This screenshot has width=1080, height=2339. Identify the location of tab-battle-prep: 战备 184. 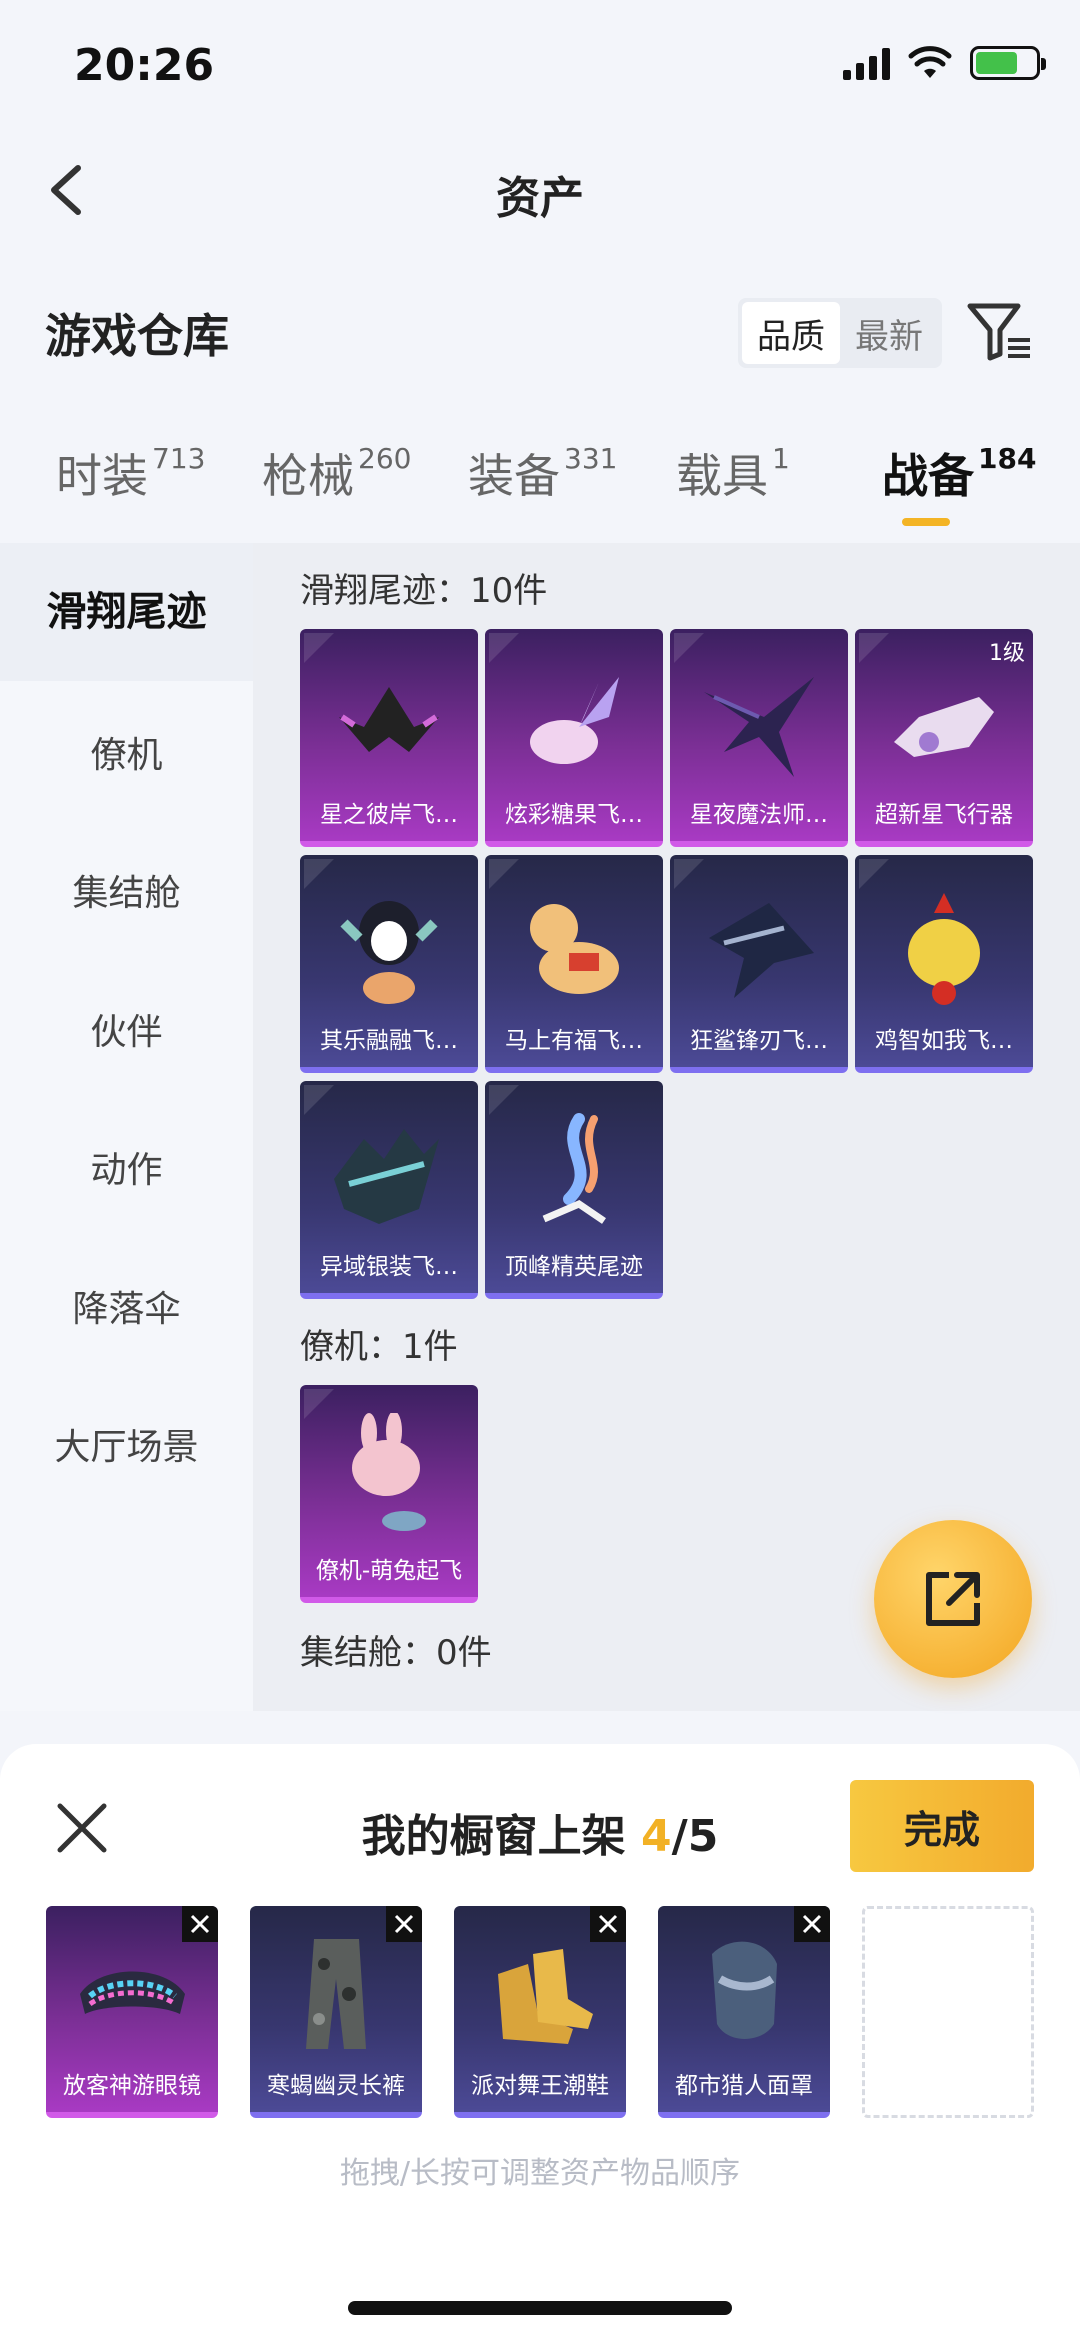
(959, 473).